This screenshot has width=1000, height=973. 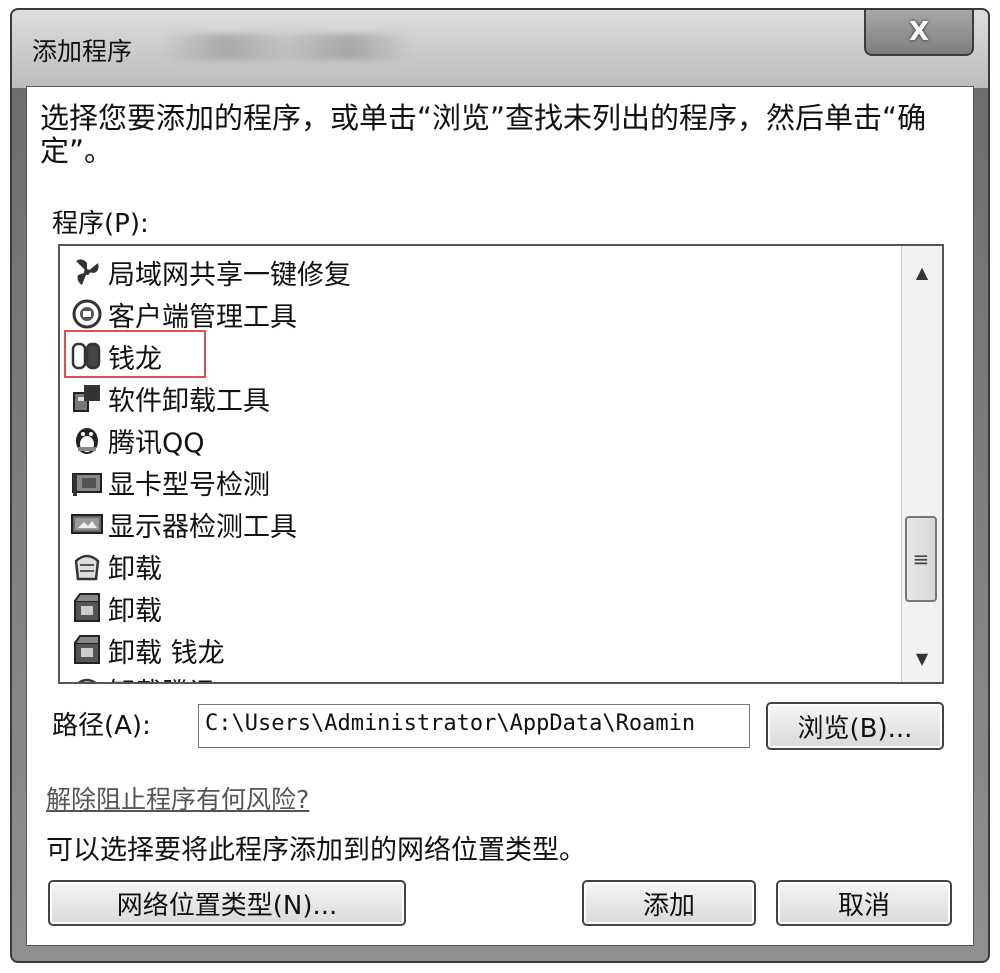 What do you see at coordinates (135, 359) in the screenshot?
I see `list-item-label: 钱龙` at bounding box center [135, 359].